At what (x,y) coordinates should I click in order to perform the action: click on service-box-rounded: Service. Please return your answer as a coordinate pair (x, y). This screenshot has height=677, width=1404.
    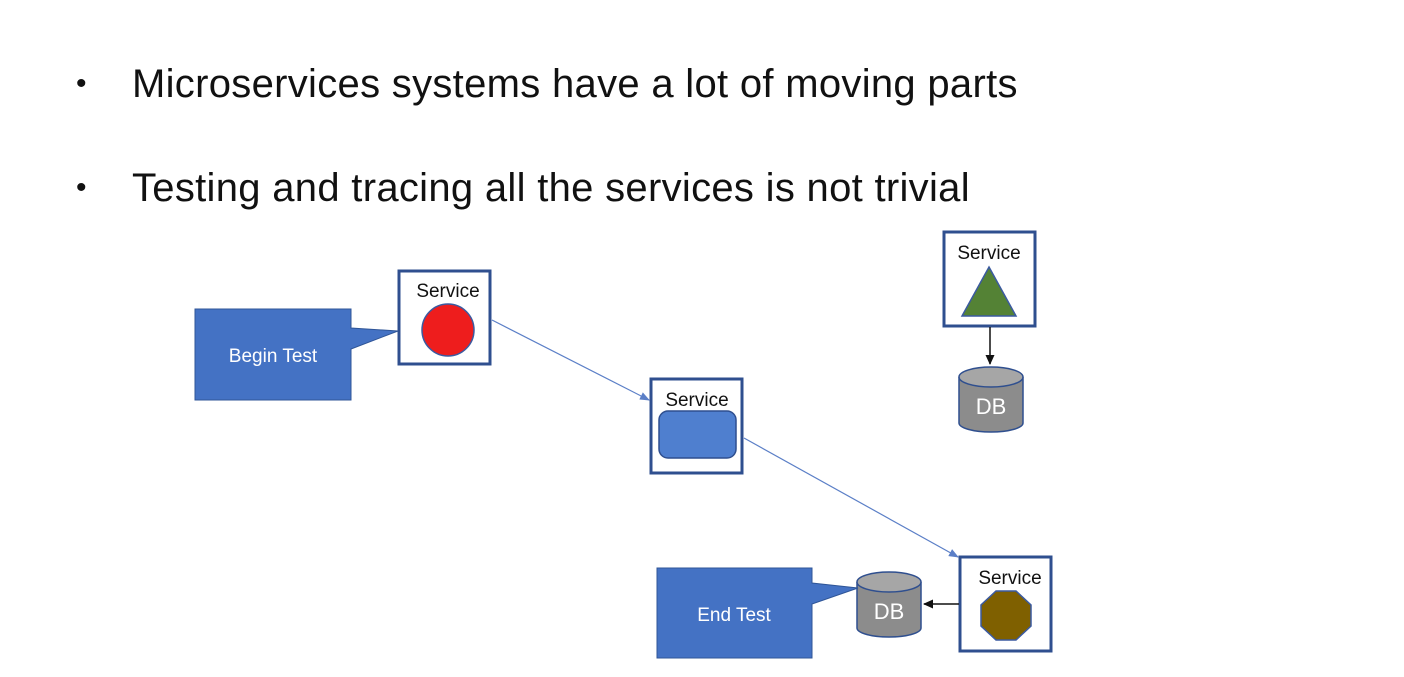
    Looking at the image, I should click on (696, 426).